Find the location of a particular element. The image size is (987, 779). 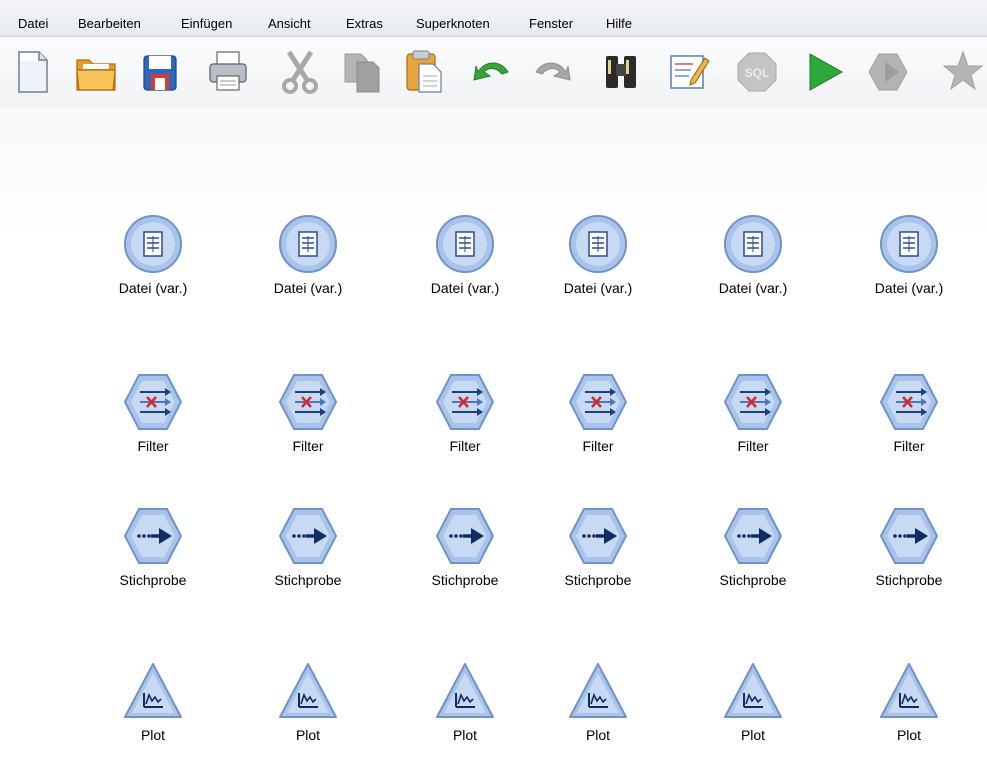

redo-button is located at coordinates (553, 70).